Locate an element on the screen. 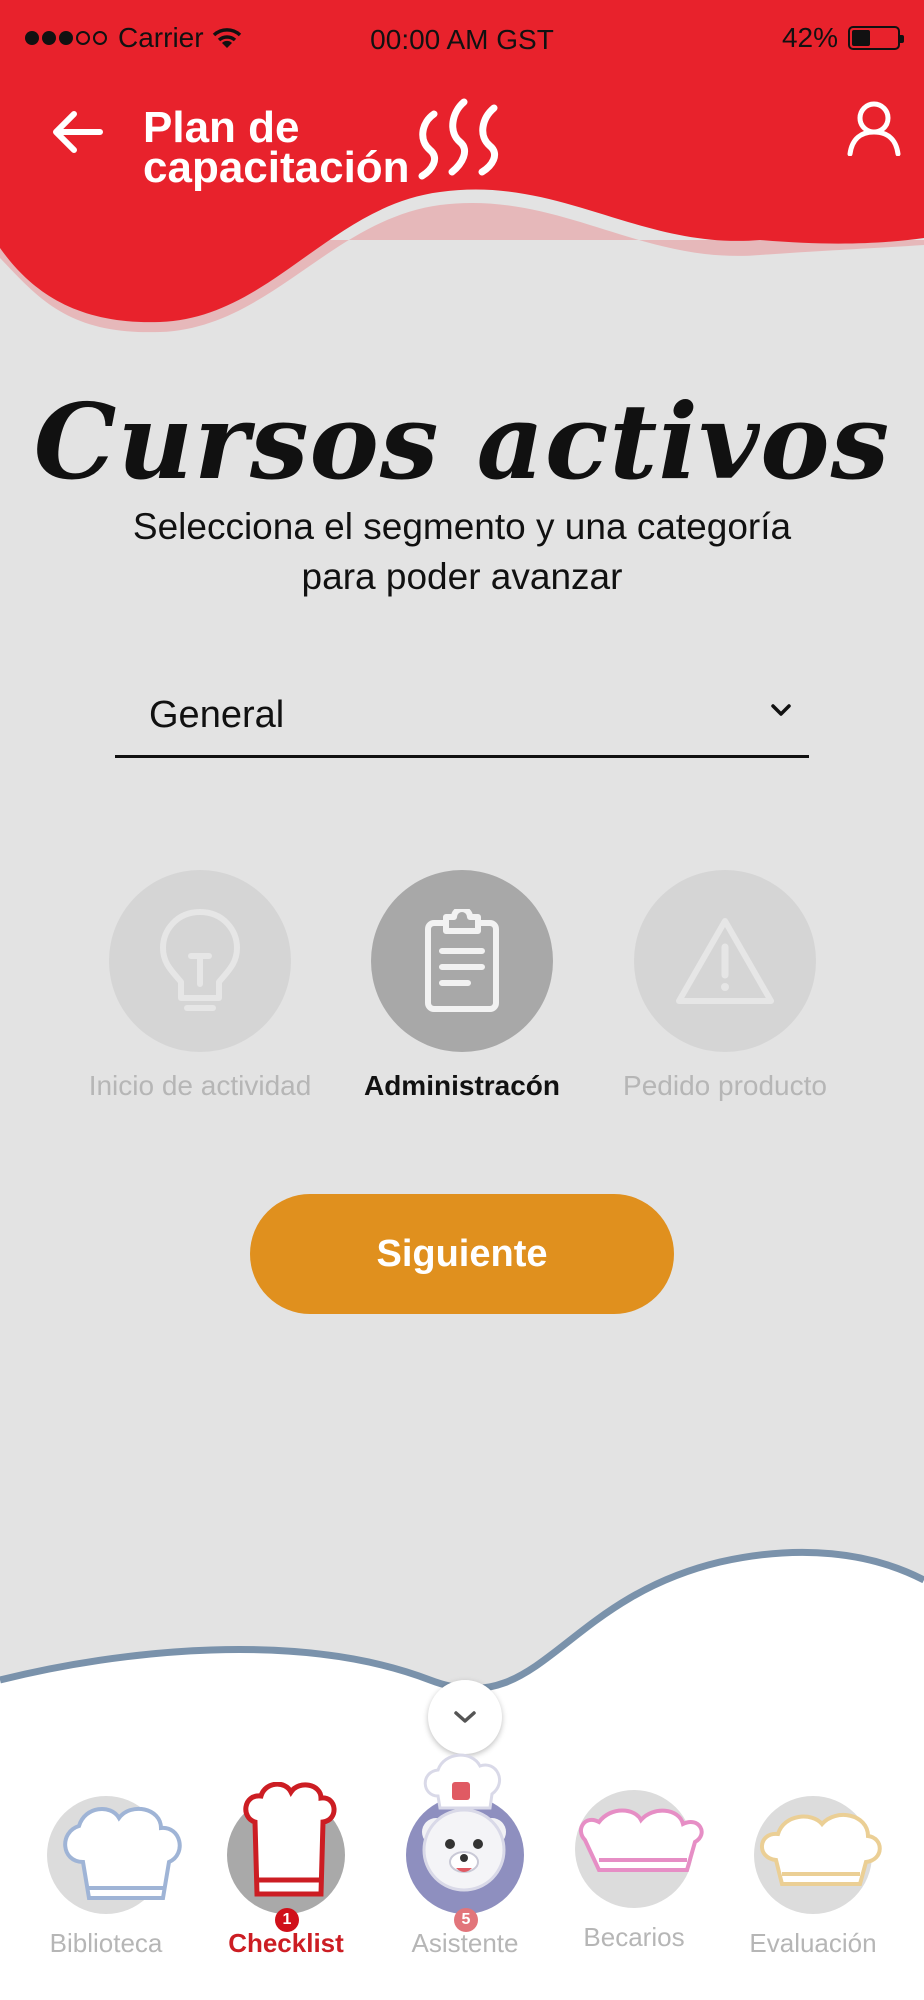 This screenshot has width=924, height=2000. tab-label: Biblioteca is located at coordinates (106, 1943).